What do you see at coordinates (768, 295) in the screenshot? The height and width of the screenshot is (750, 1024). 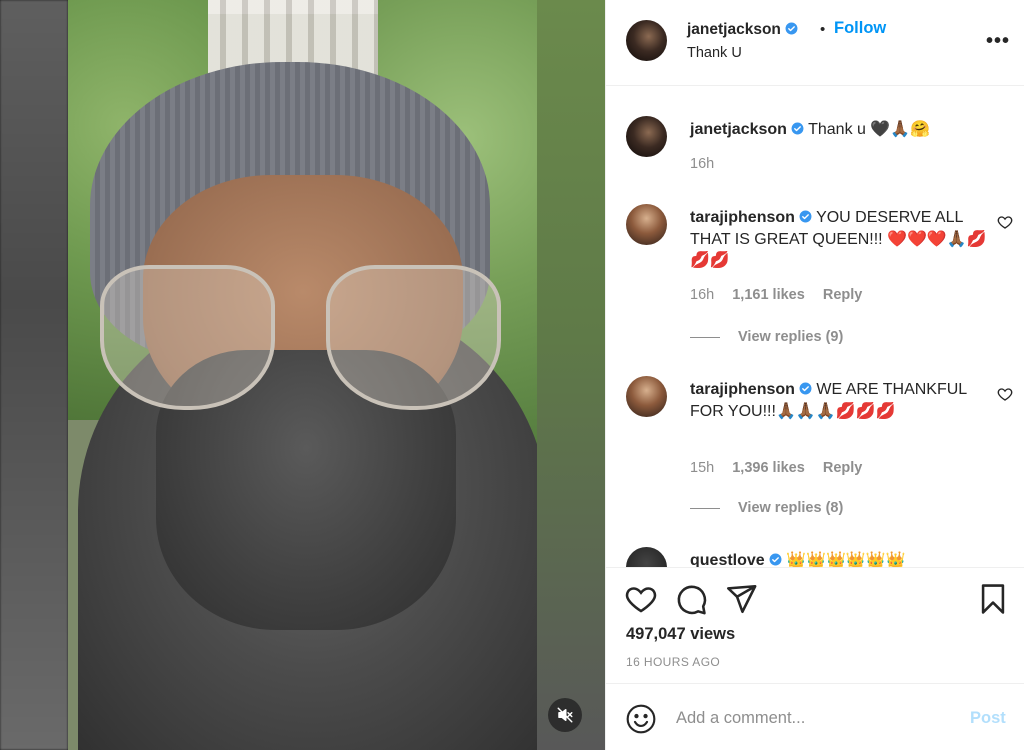 I see `comment-likes: 1,161 likes` at bounding box center [768, 295].